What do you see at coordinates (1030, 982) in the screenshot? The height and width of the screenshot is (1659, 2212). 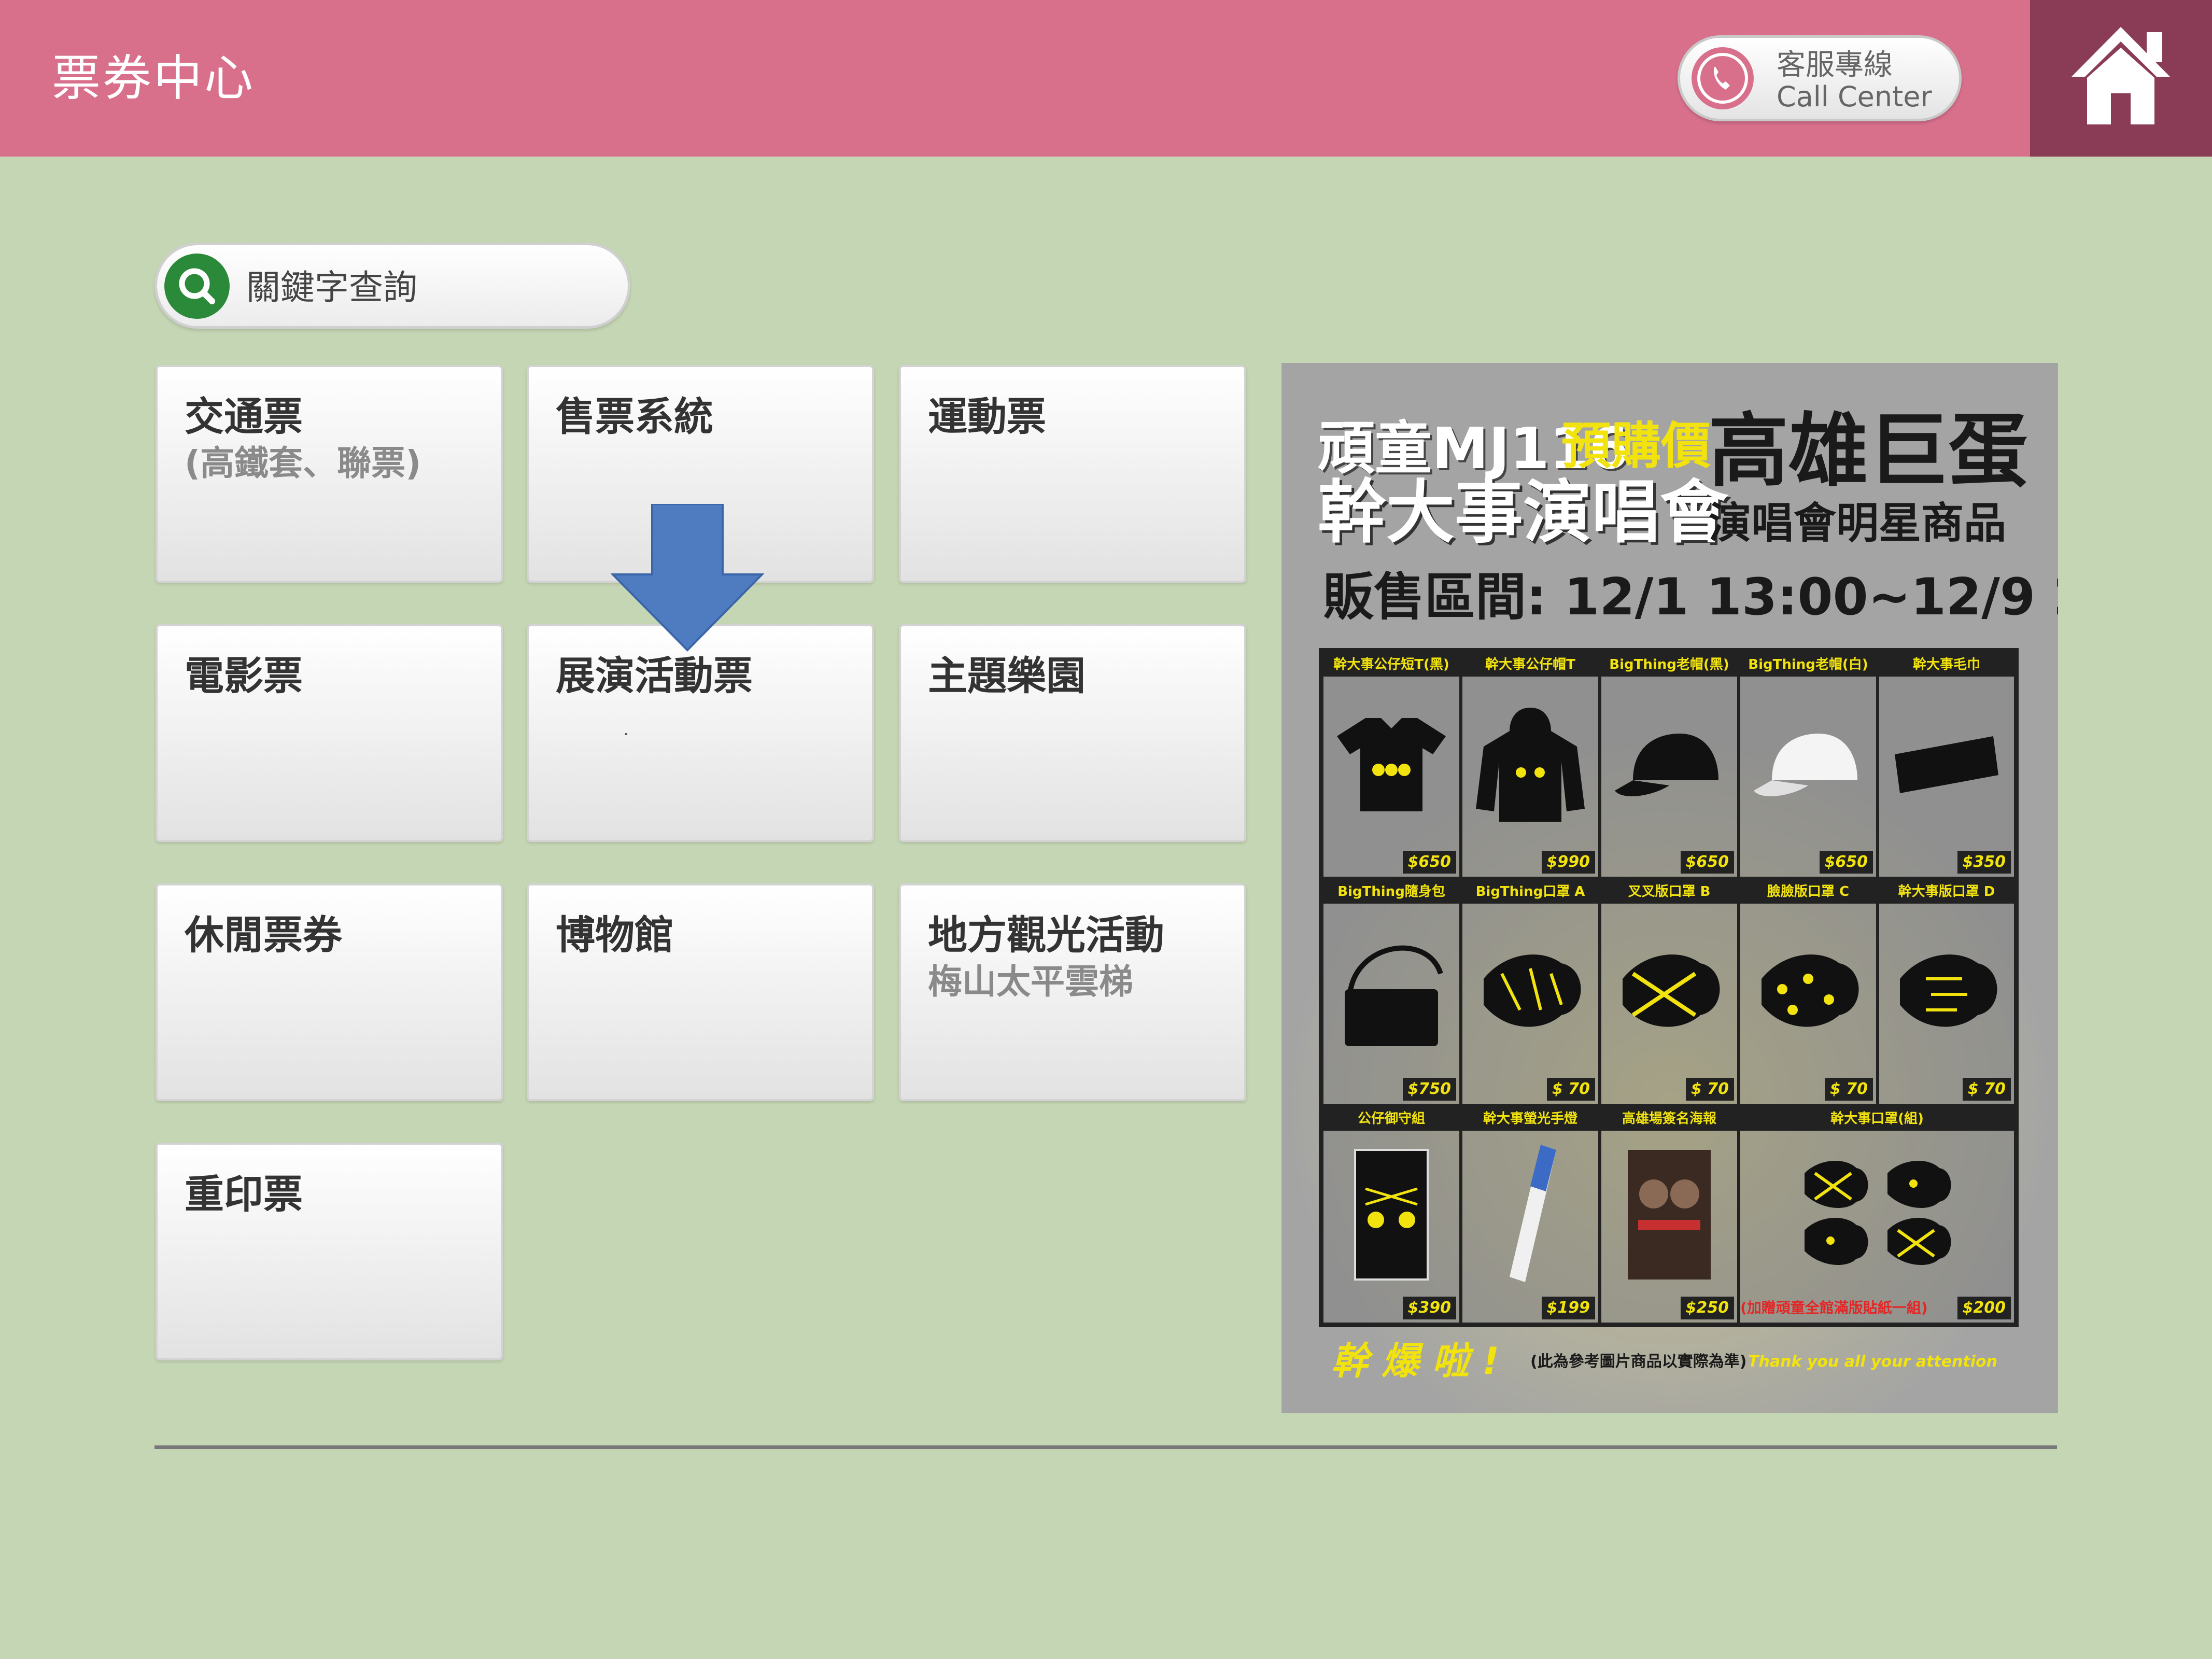 I see `category-subtitle: 梅山太平雲梯` at bounding box center [1030, 982].